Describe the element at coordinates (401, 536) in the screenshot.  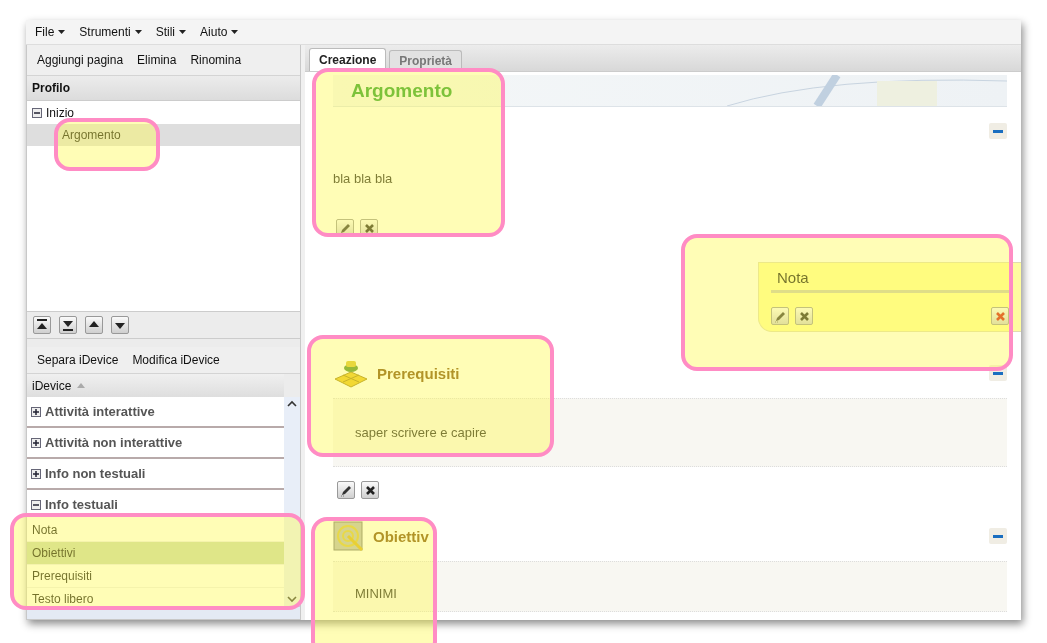
I see `idevice-title: Obiettiv` at that location.